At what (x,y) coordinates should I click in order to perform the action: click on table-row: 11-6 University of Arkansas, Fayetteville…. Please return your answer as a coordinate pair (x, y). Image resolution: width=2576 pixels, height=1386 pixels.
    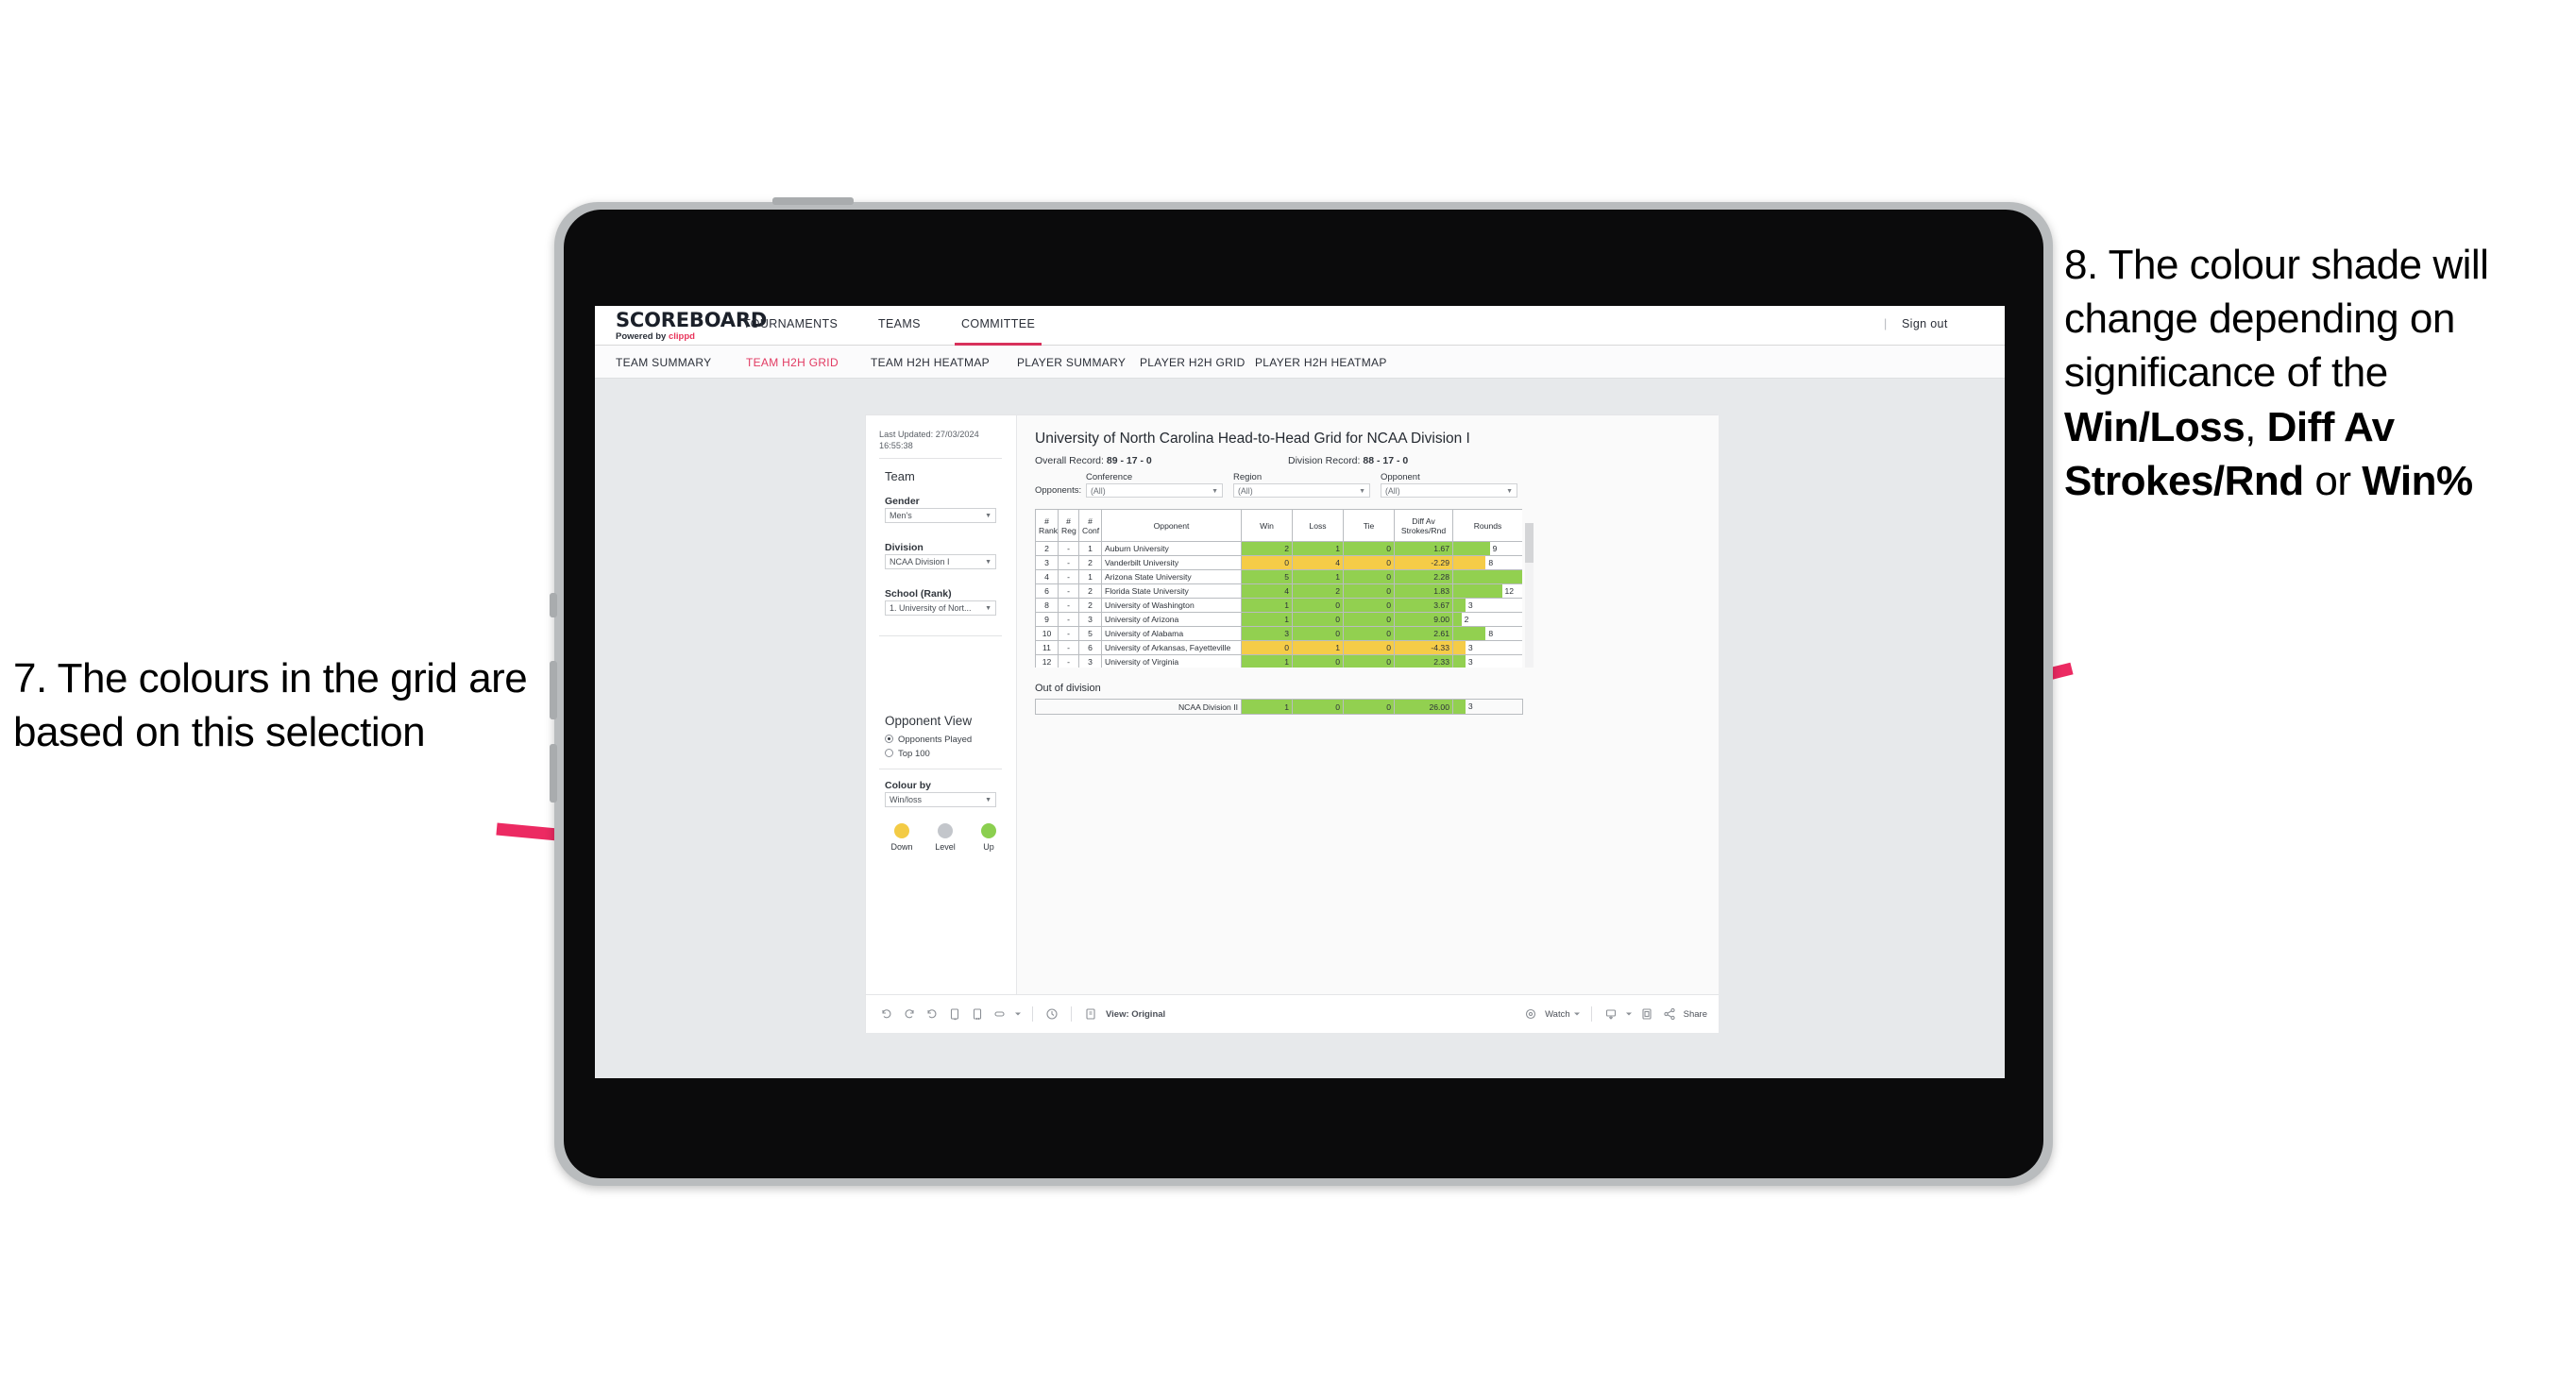
    Looking at the image, I should click on (1278, 647).